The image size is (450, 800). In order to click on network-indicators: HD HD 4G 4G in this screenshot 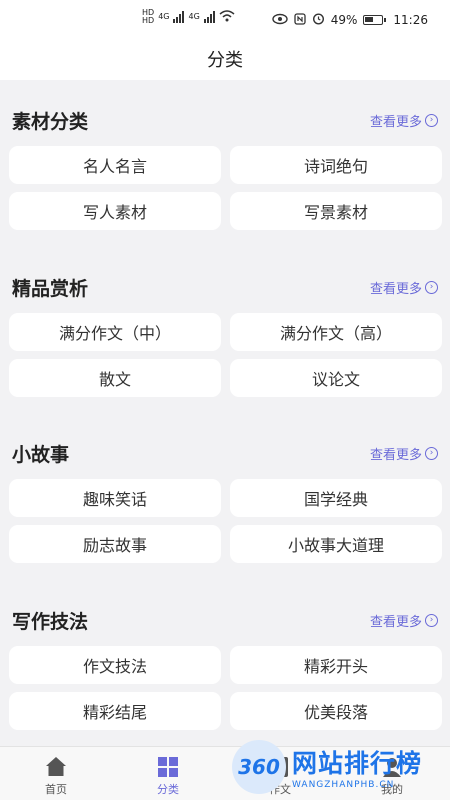, I will do `click(188, 17)`.